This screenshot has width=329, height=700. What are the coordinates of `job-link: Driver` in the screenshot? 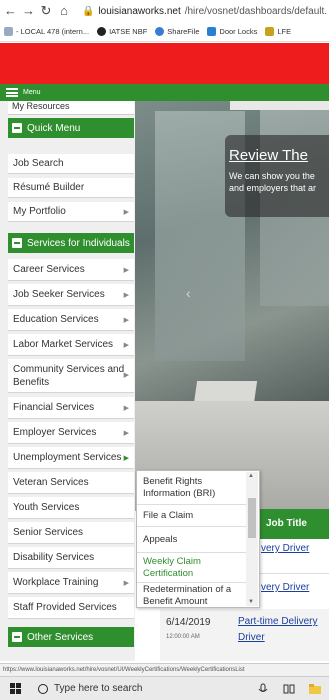 It's located at (251, 637).